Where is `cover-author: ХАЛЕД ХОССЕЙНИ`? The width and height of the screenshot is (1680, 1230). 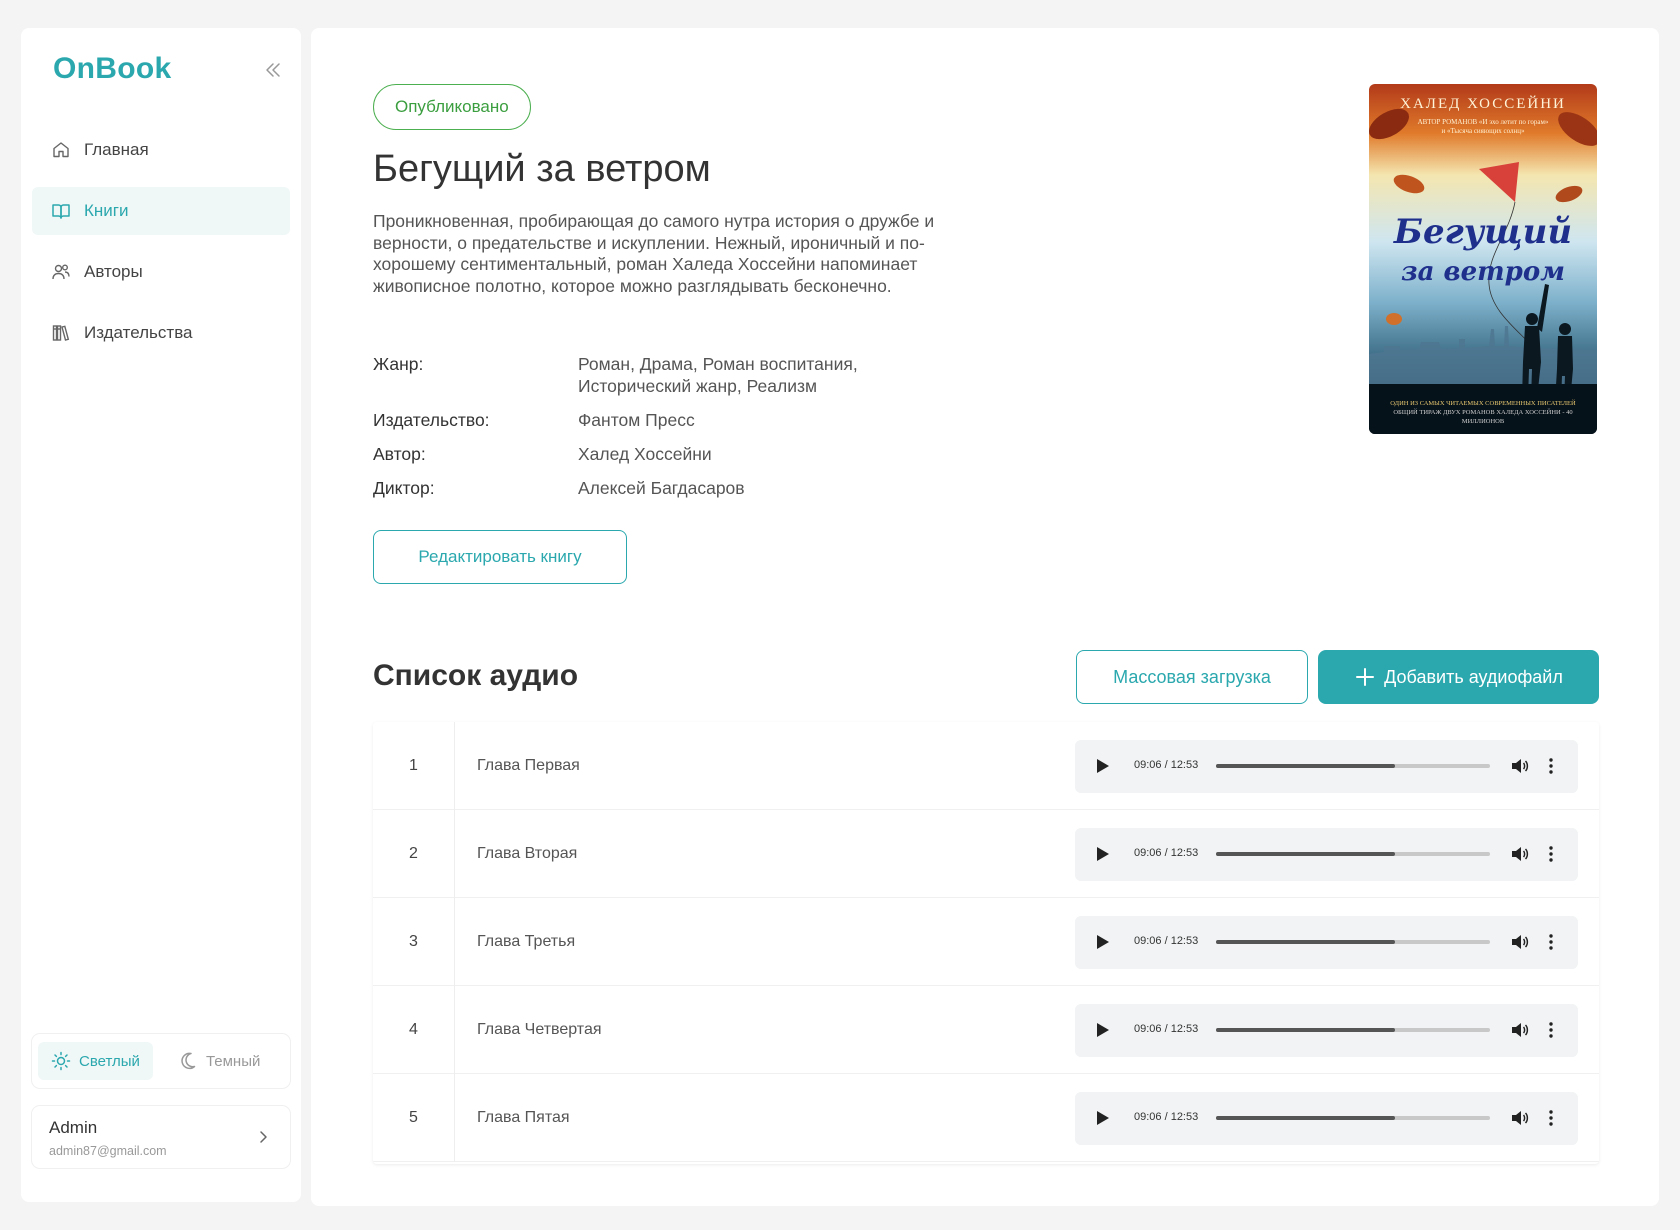 cover-author: ХАЛЕД ХОССЕЙНИ is located at coordinates (1483, 104).